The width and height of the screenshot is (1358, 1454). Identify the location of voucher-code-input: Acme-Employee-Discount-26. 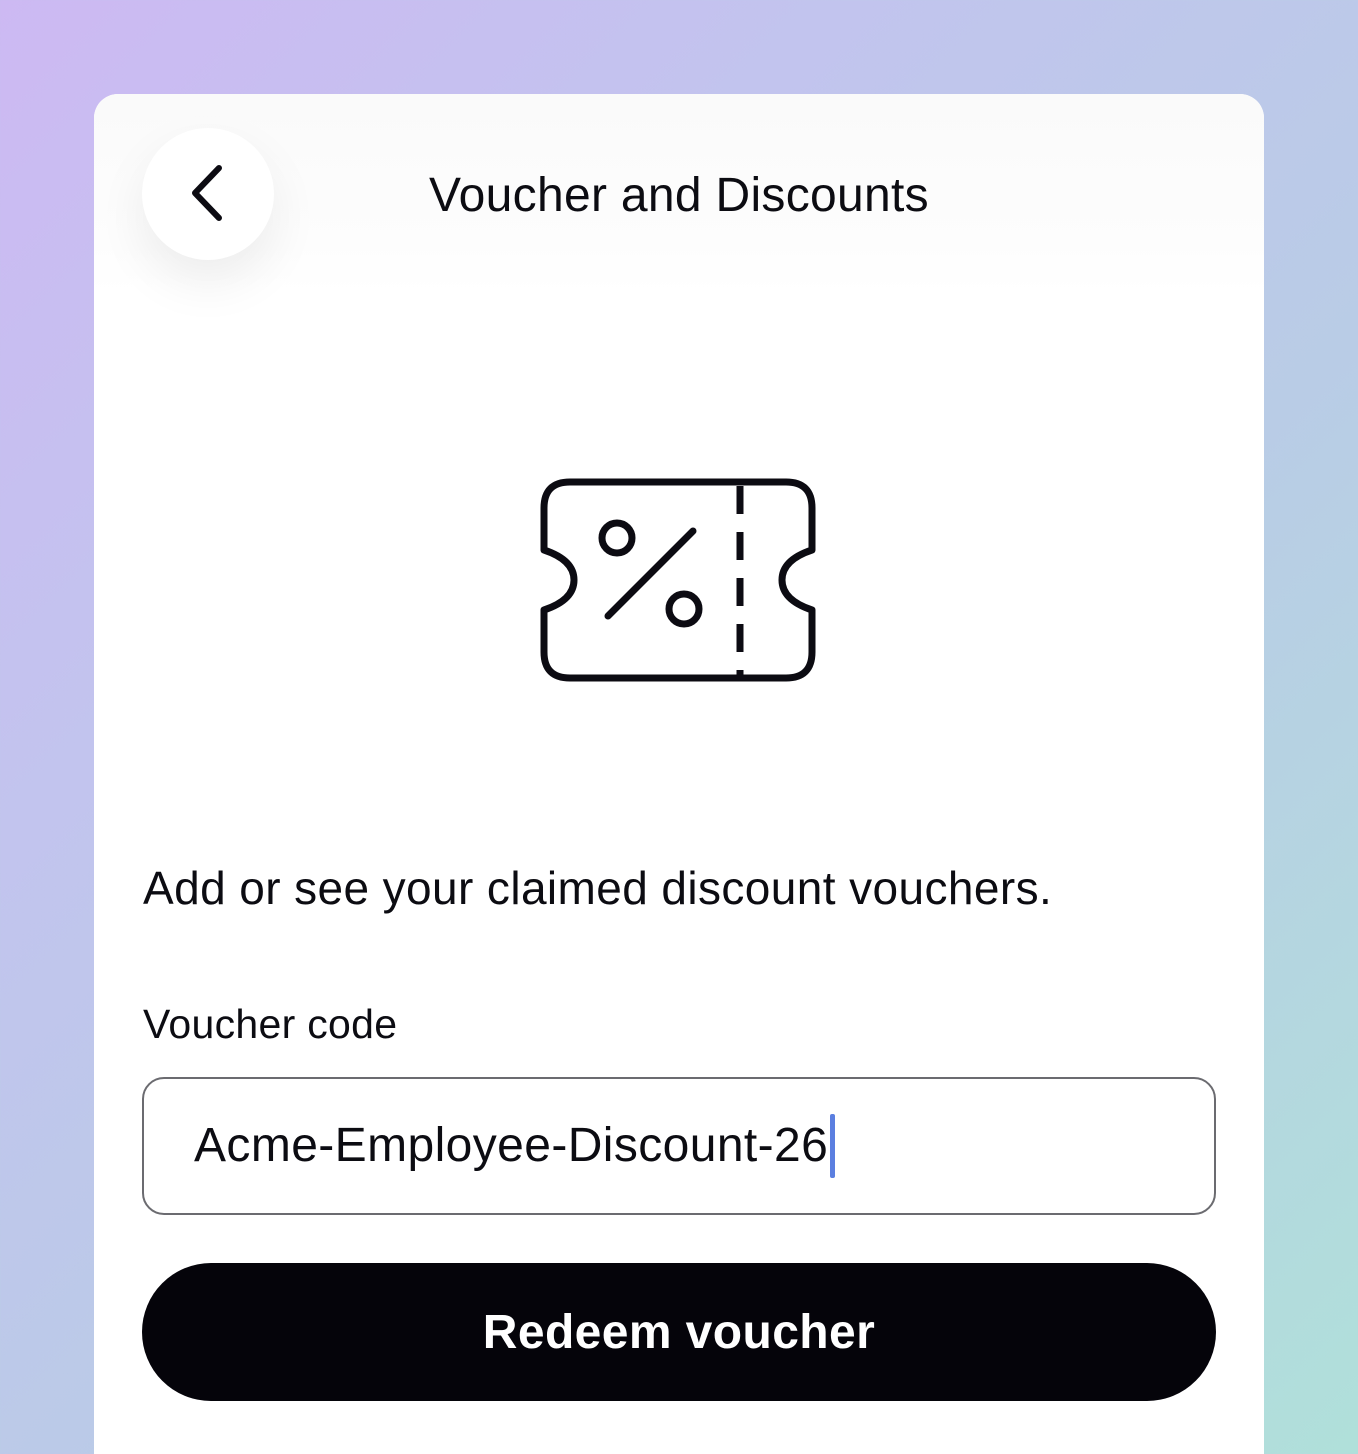
(679, 1146).